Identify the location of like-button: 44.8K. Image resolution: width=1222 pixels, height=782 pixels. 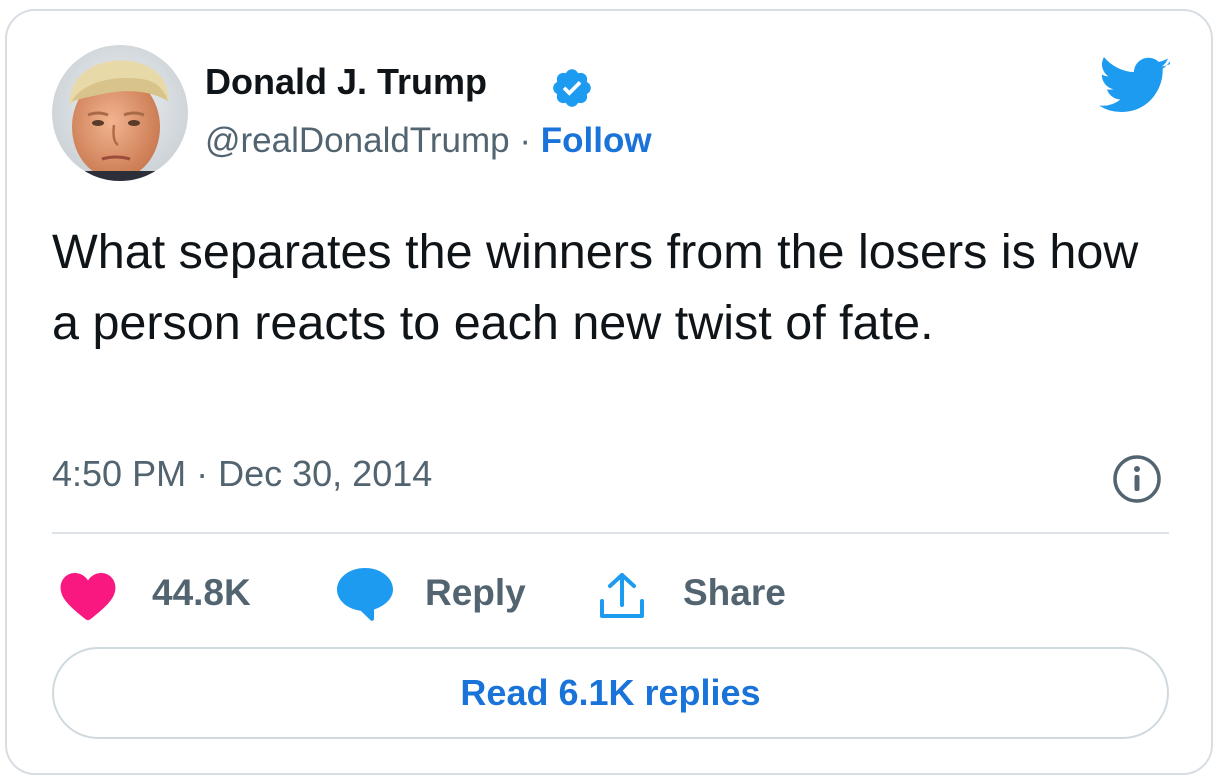
(175, 596).